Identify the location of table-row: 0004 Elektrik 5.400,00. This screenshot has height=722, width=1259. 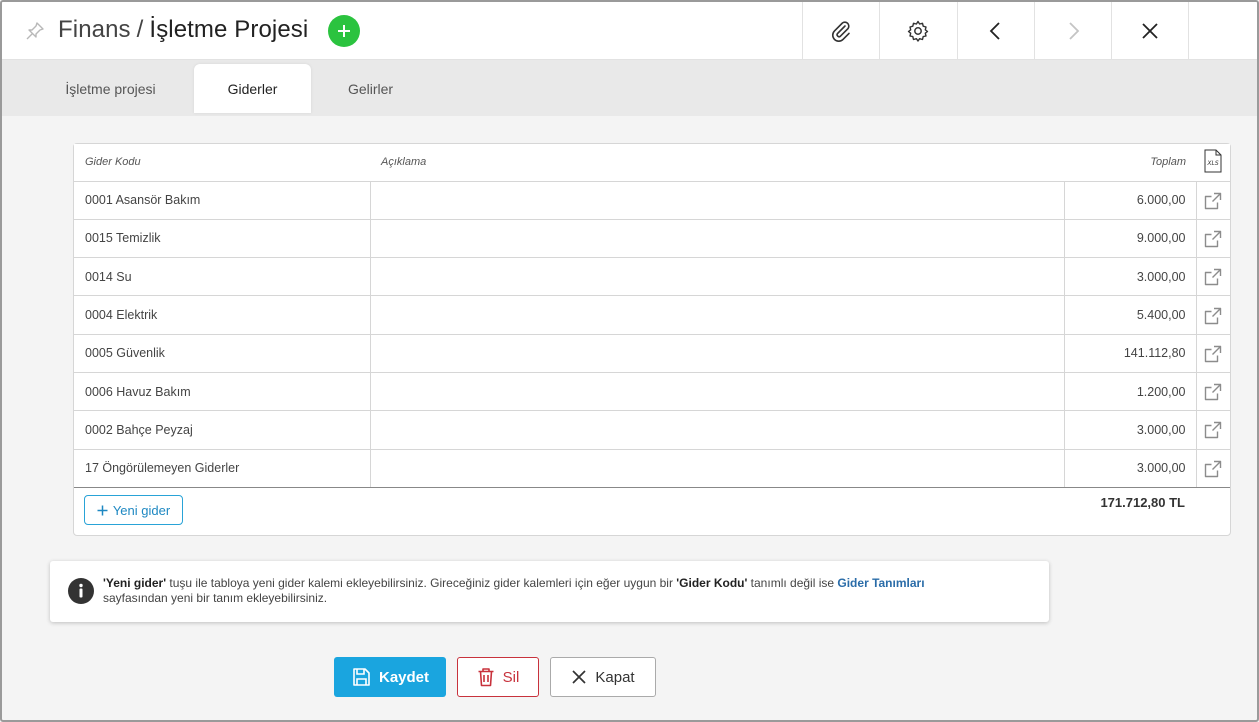
(652, 315).